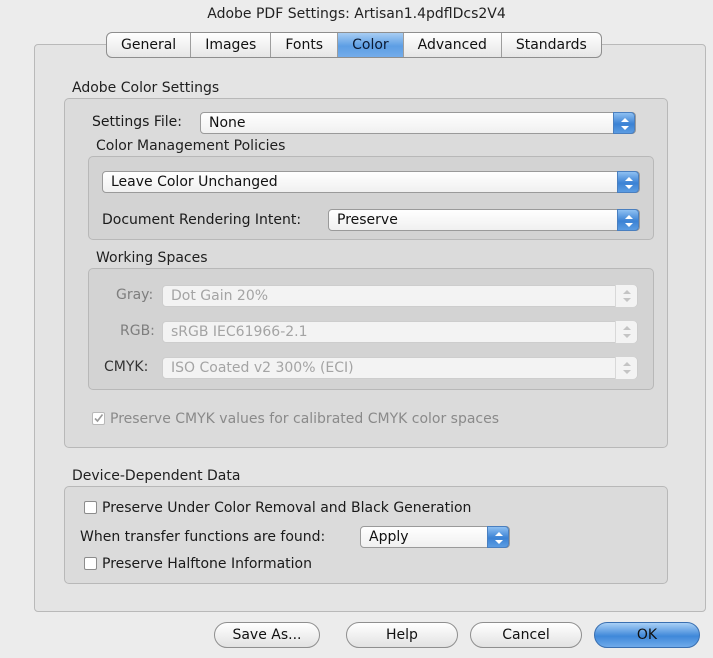 The image size is (713, 658). Describe the element at coordinates (135, 295) in the screenshot. I see `gray-label: Gray:` at that location.